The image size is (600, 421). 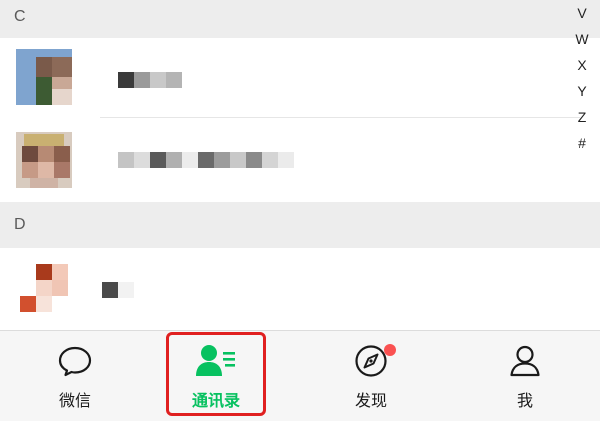 What do you see at coordinates (582, 143) in the screenshot?
I see `index-letter-hash: #` at bounding box center [582, 143].